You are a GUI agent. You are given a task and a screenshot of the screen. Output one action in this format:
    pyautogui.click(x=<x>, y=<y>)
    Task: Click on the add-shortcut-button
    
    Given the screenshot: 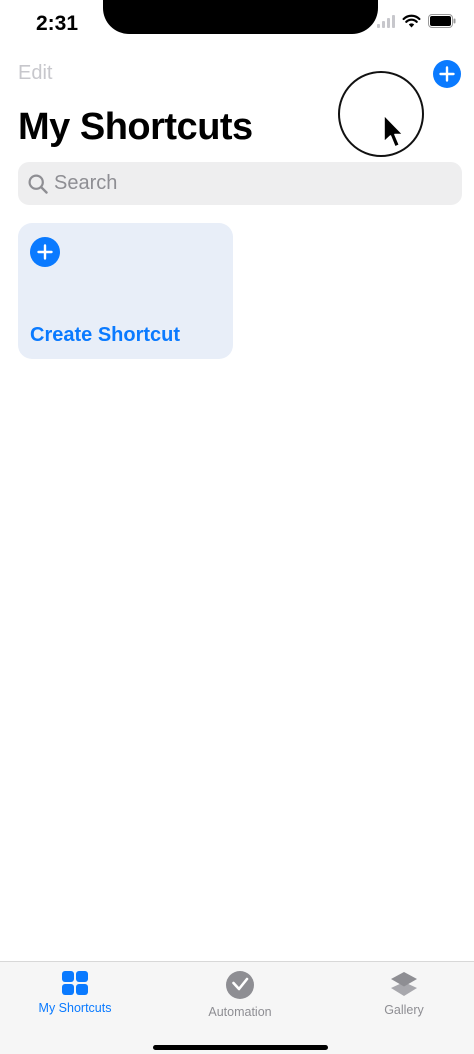 What is the action you would take?
    pyautogui.click(x=447, y=74)
    